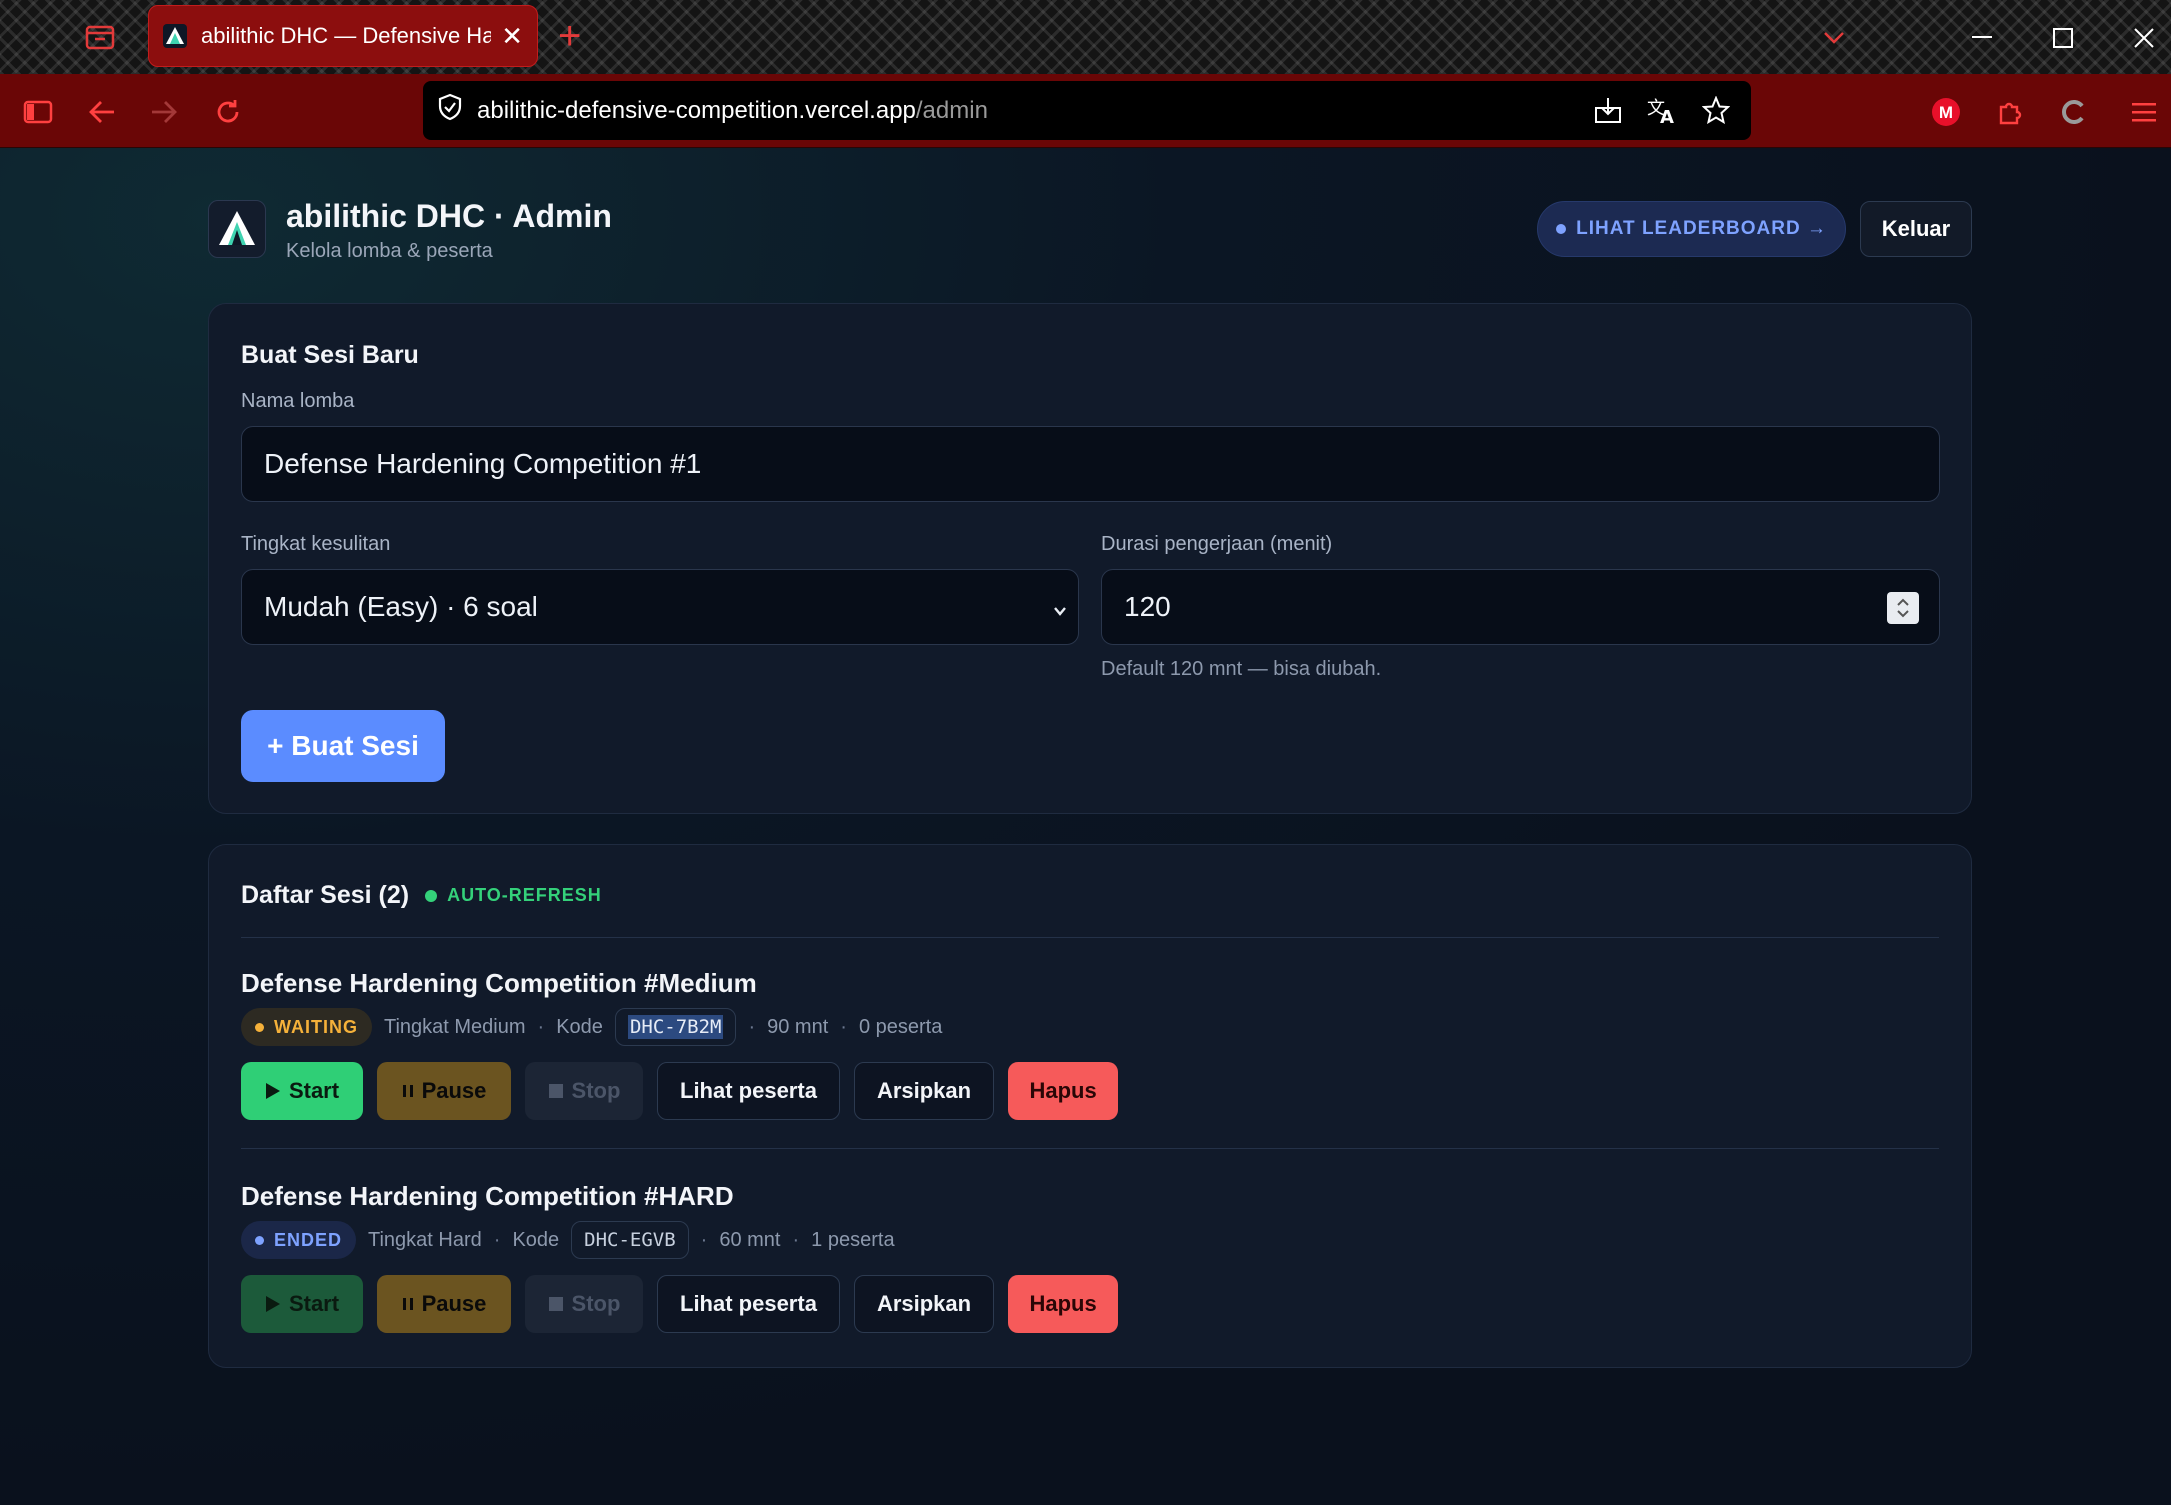  I want to click on shield-icon, so click(450, 110).